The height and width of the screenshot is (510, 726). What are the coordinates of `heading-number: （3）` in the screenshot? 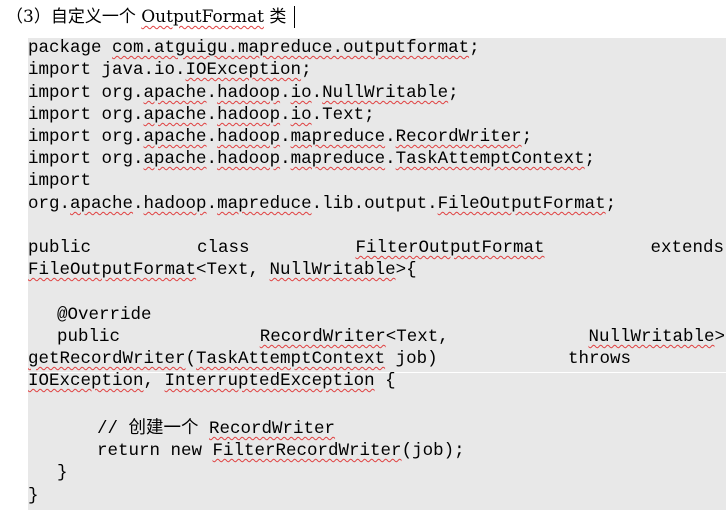 It's located at (28, 17).